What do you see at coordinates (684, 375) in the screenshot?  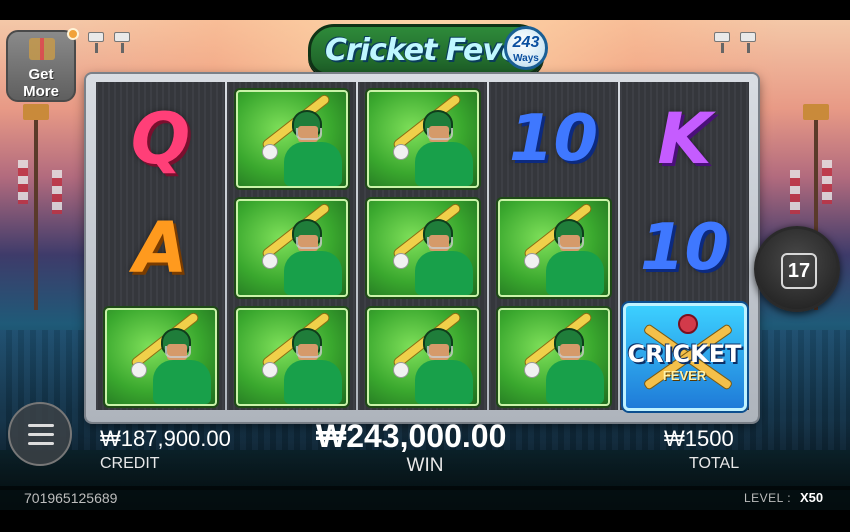 I see `scatter-subtitle: FEVER` at bounding box center [684, 375].